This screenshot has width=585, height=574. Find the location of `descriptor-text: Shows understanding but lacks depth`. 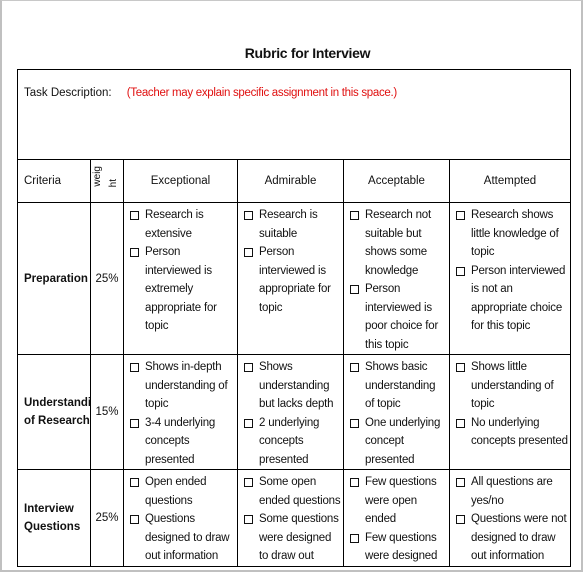

descriptor-text: Shows understanding but lacks depth is located at coordinates (296, 385).